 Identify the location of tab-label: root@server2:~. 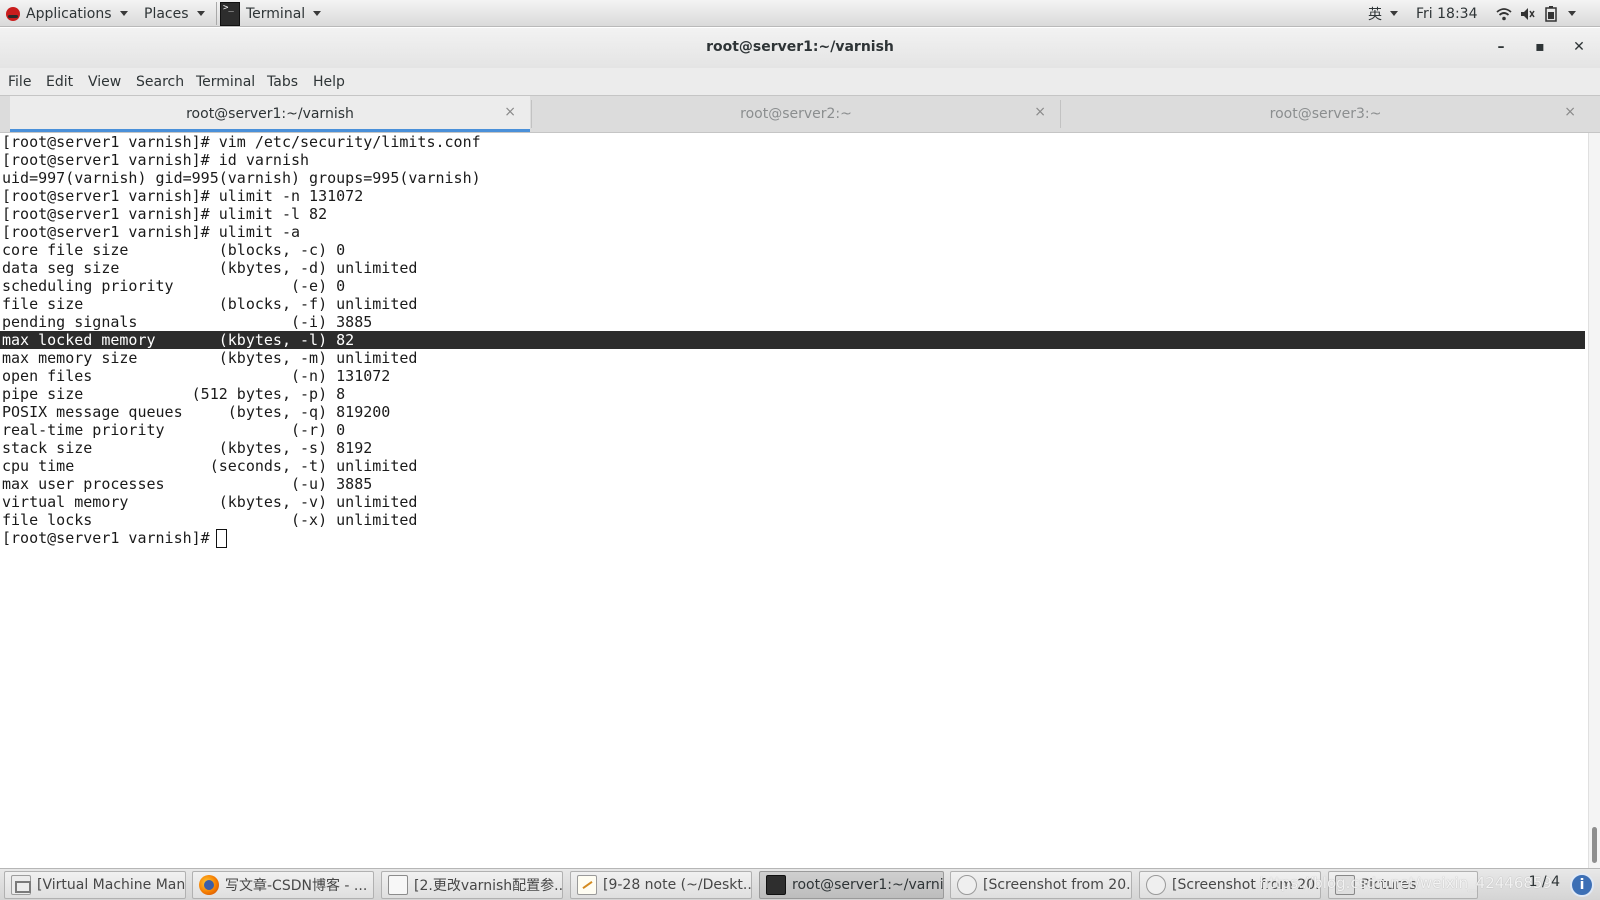
(796, 114).